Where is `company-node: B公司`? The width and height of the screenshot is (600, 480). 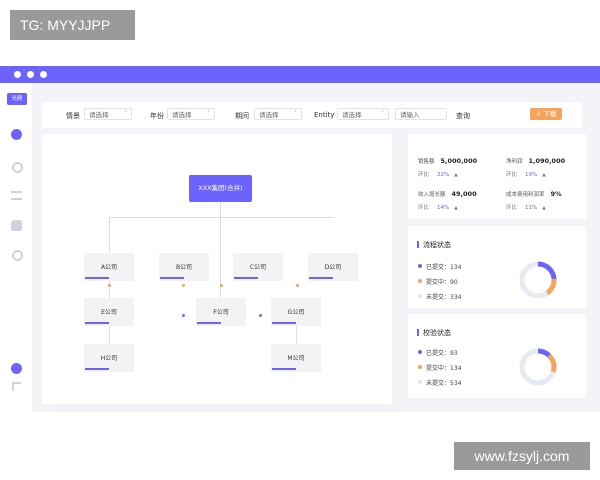
company-node: B公司 is located at coordinates (184, 267).